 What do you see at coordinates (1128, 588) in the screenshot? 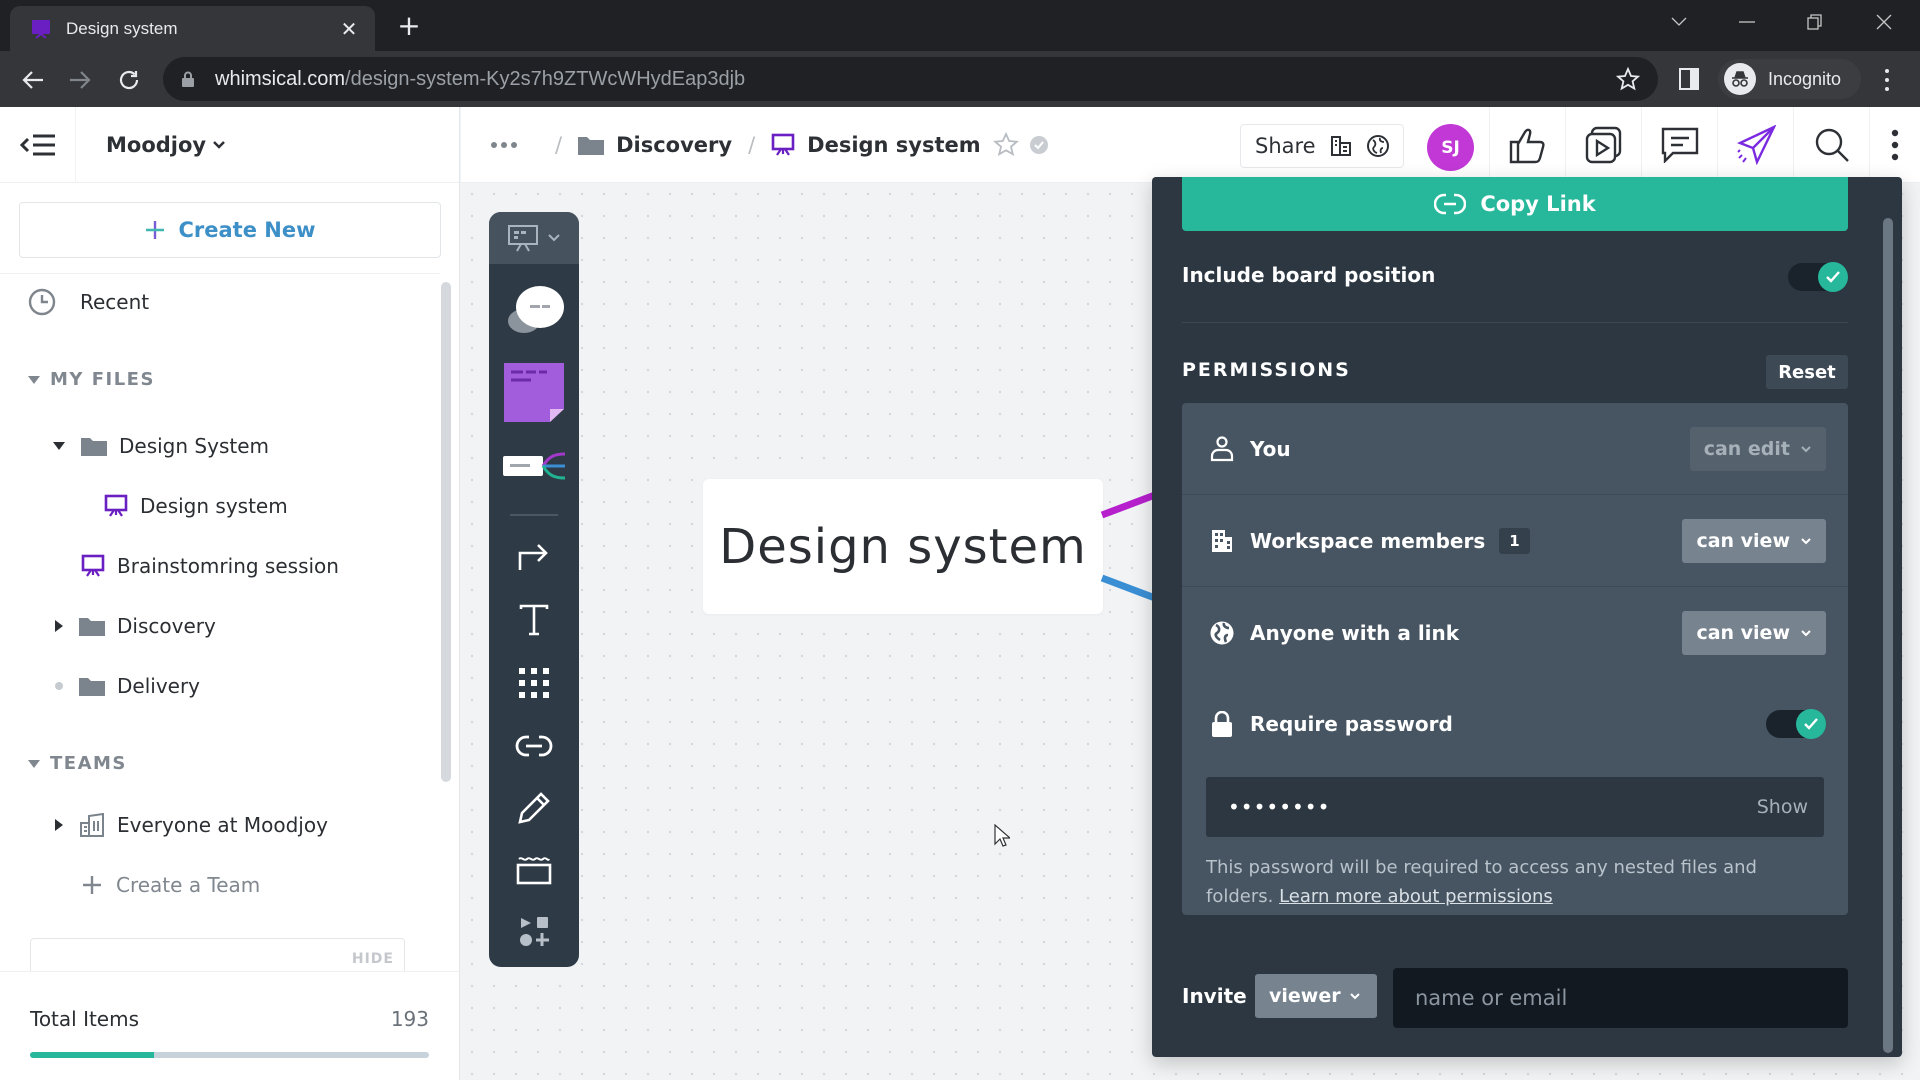
I see `connector-line-blue` at bounding box center [1128, 588].